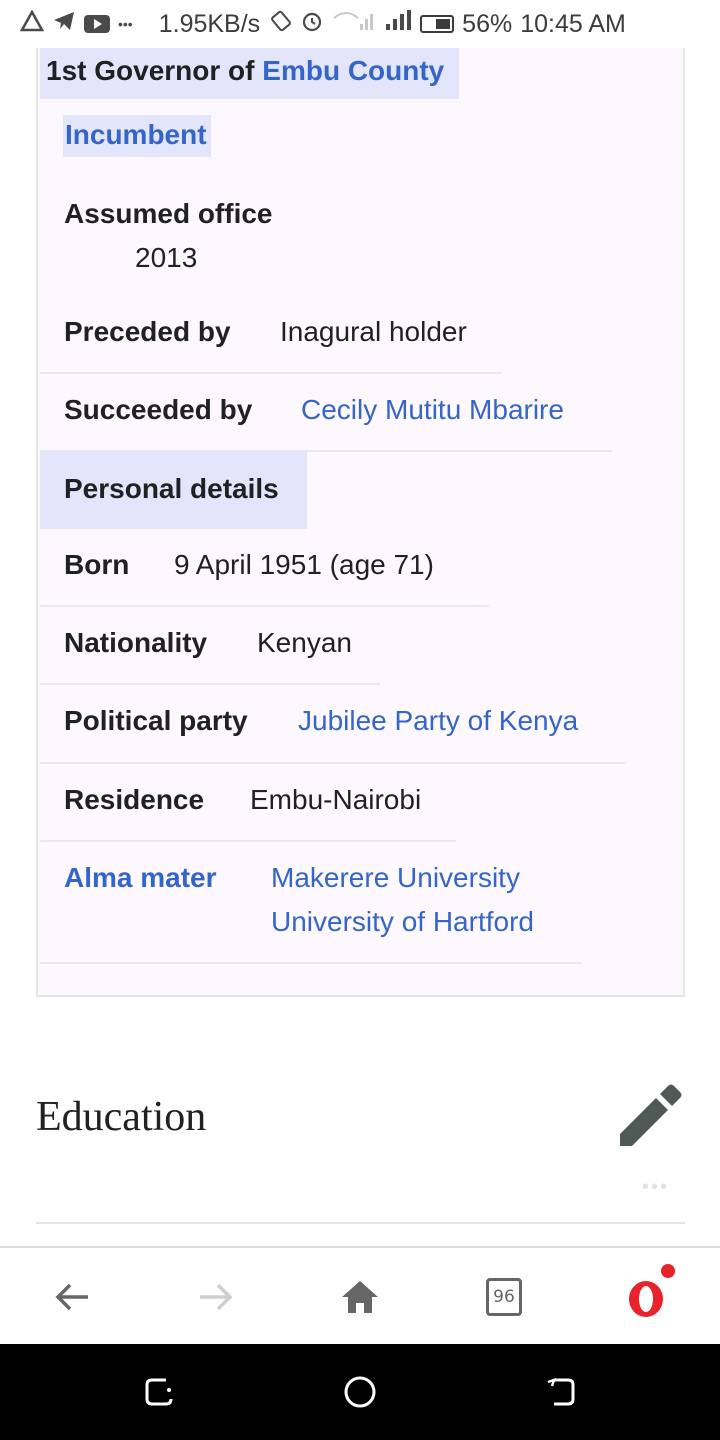  What do you see at coordinates (140, 878) in the screenshot?
I see `alma-mater-link: Alma mater` at bounding box center [140, 878].